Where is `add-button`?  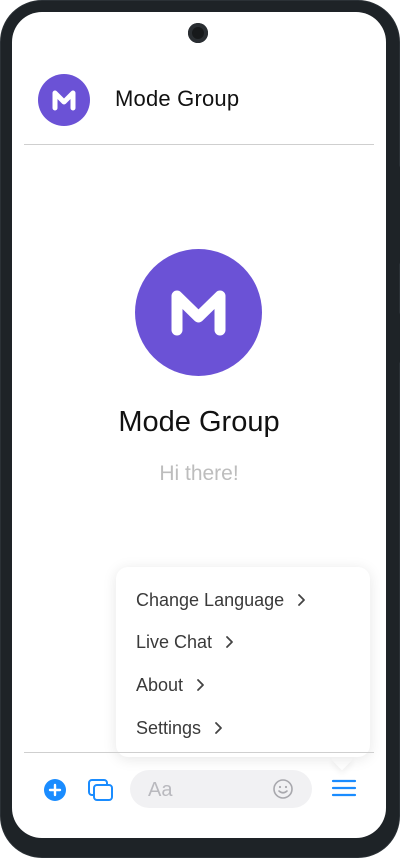 add-button is located at coordinates (55, 790).